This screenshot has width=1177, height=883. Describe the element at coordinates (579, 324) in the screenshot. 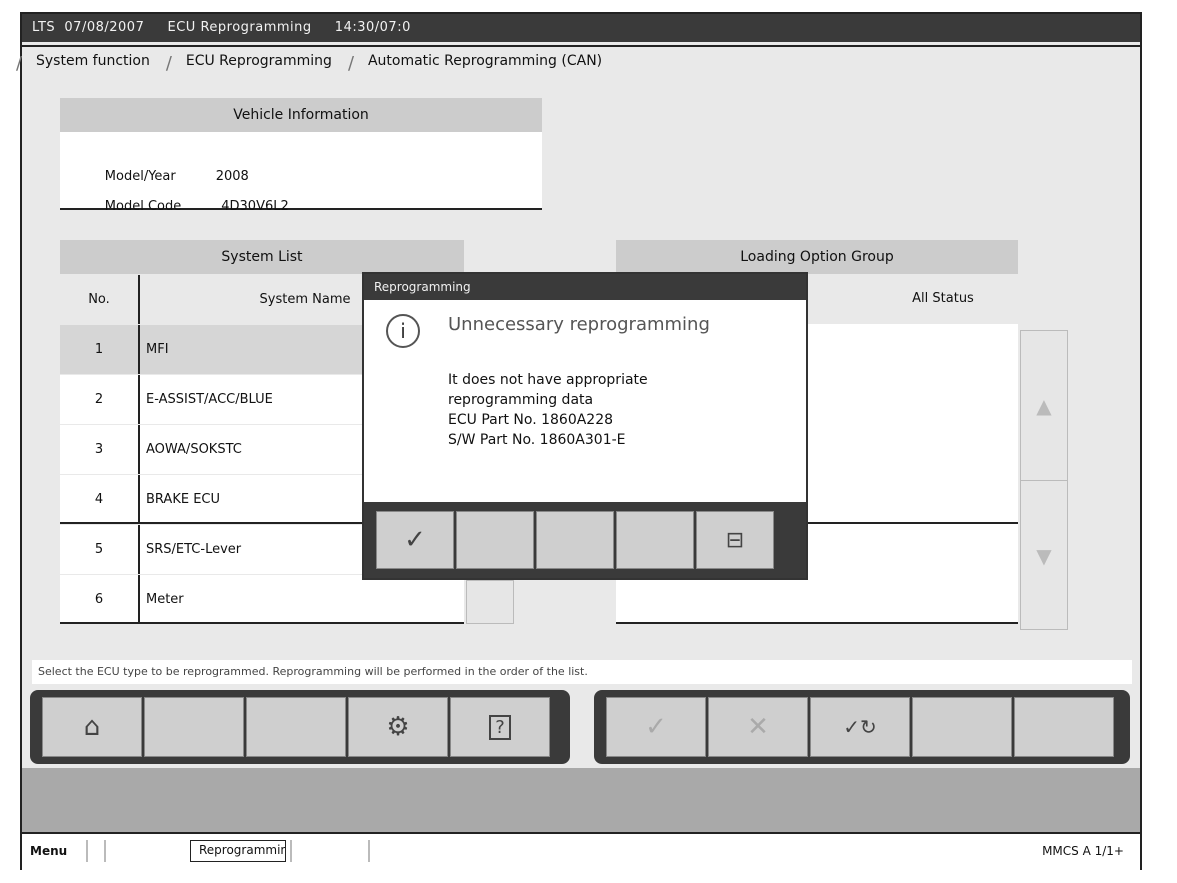

I see `dialog-heading: Unnecessary reprogramming` at that location.